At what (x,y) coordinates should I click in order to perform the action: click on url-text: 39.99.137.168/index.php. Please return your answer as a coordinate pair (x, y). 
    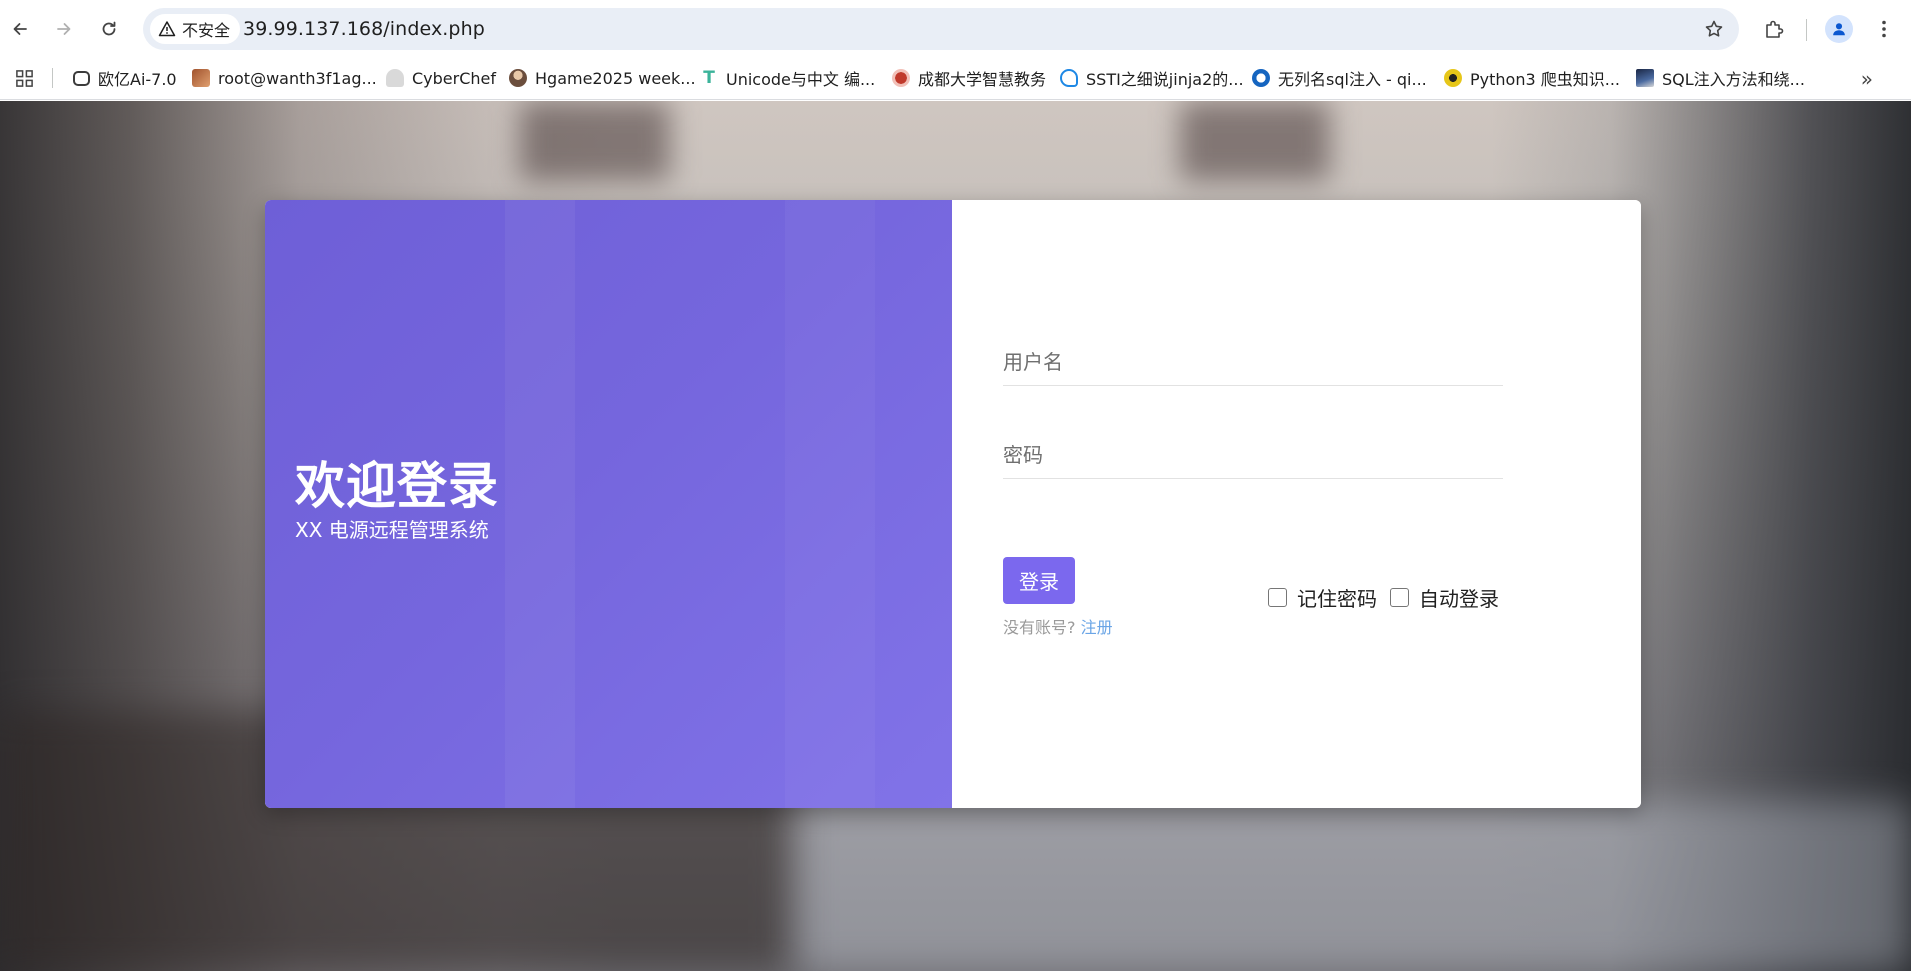
    Looking at the image, I should click on (364, 29).